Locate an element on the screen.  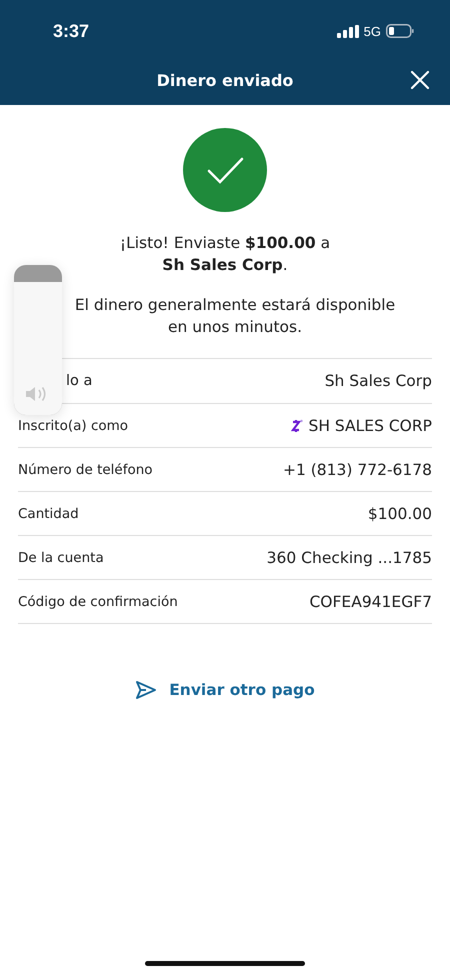
detail-value: +1 (813) 772-6178 is located at coordinates (357, 469).